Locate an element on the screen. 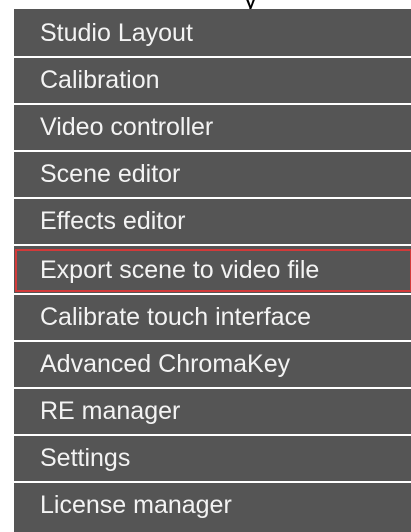 The height and width of the screenshot is (532, 411). menu-item-license-manager: License manager is located at coordinates (212, 506).